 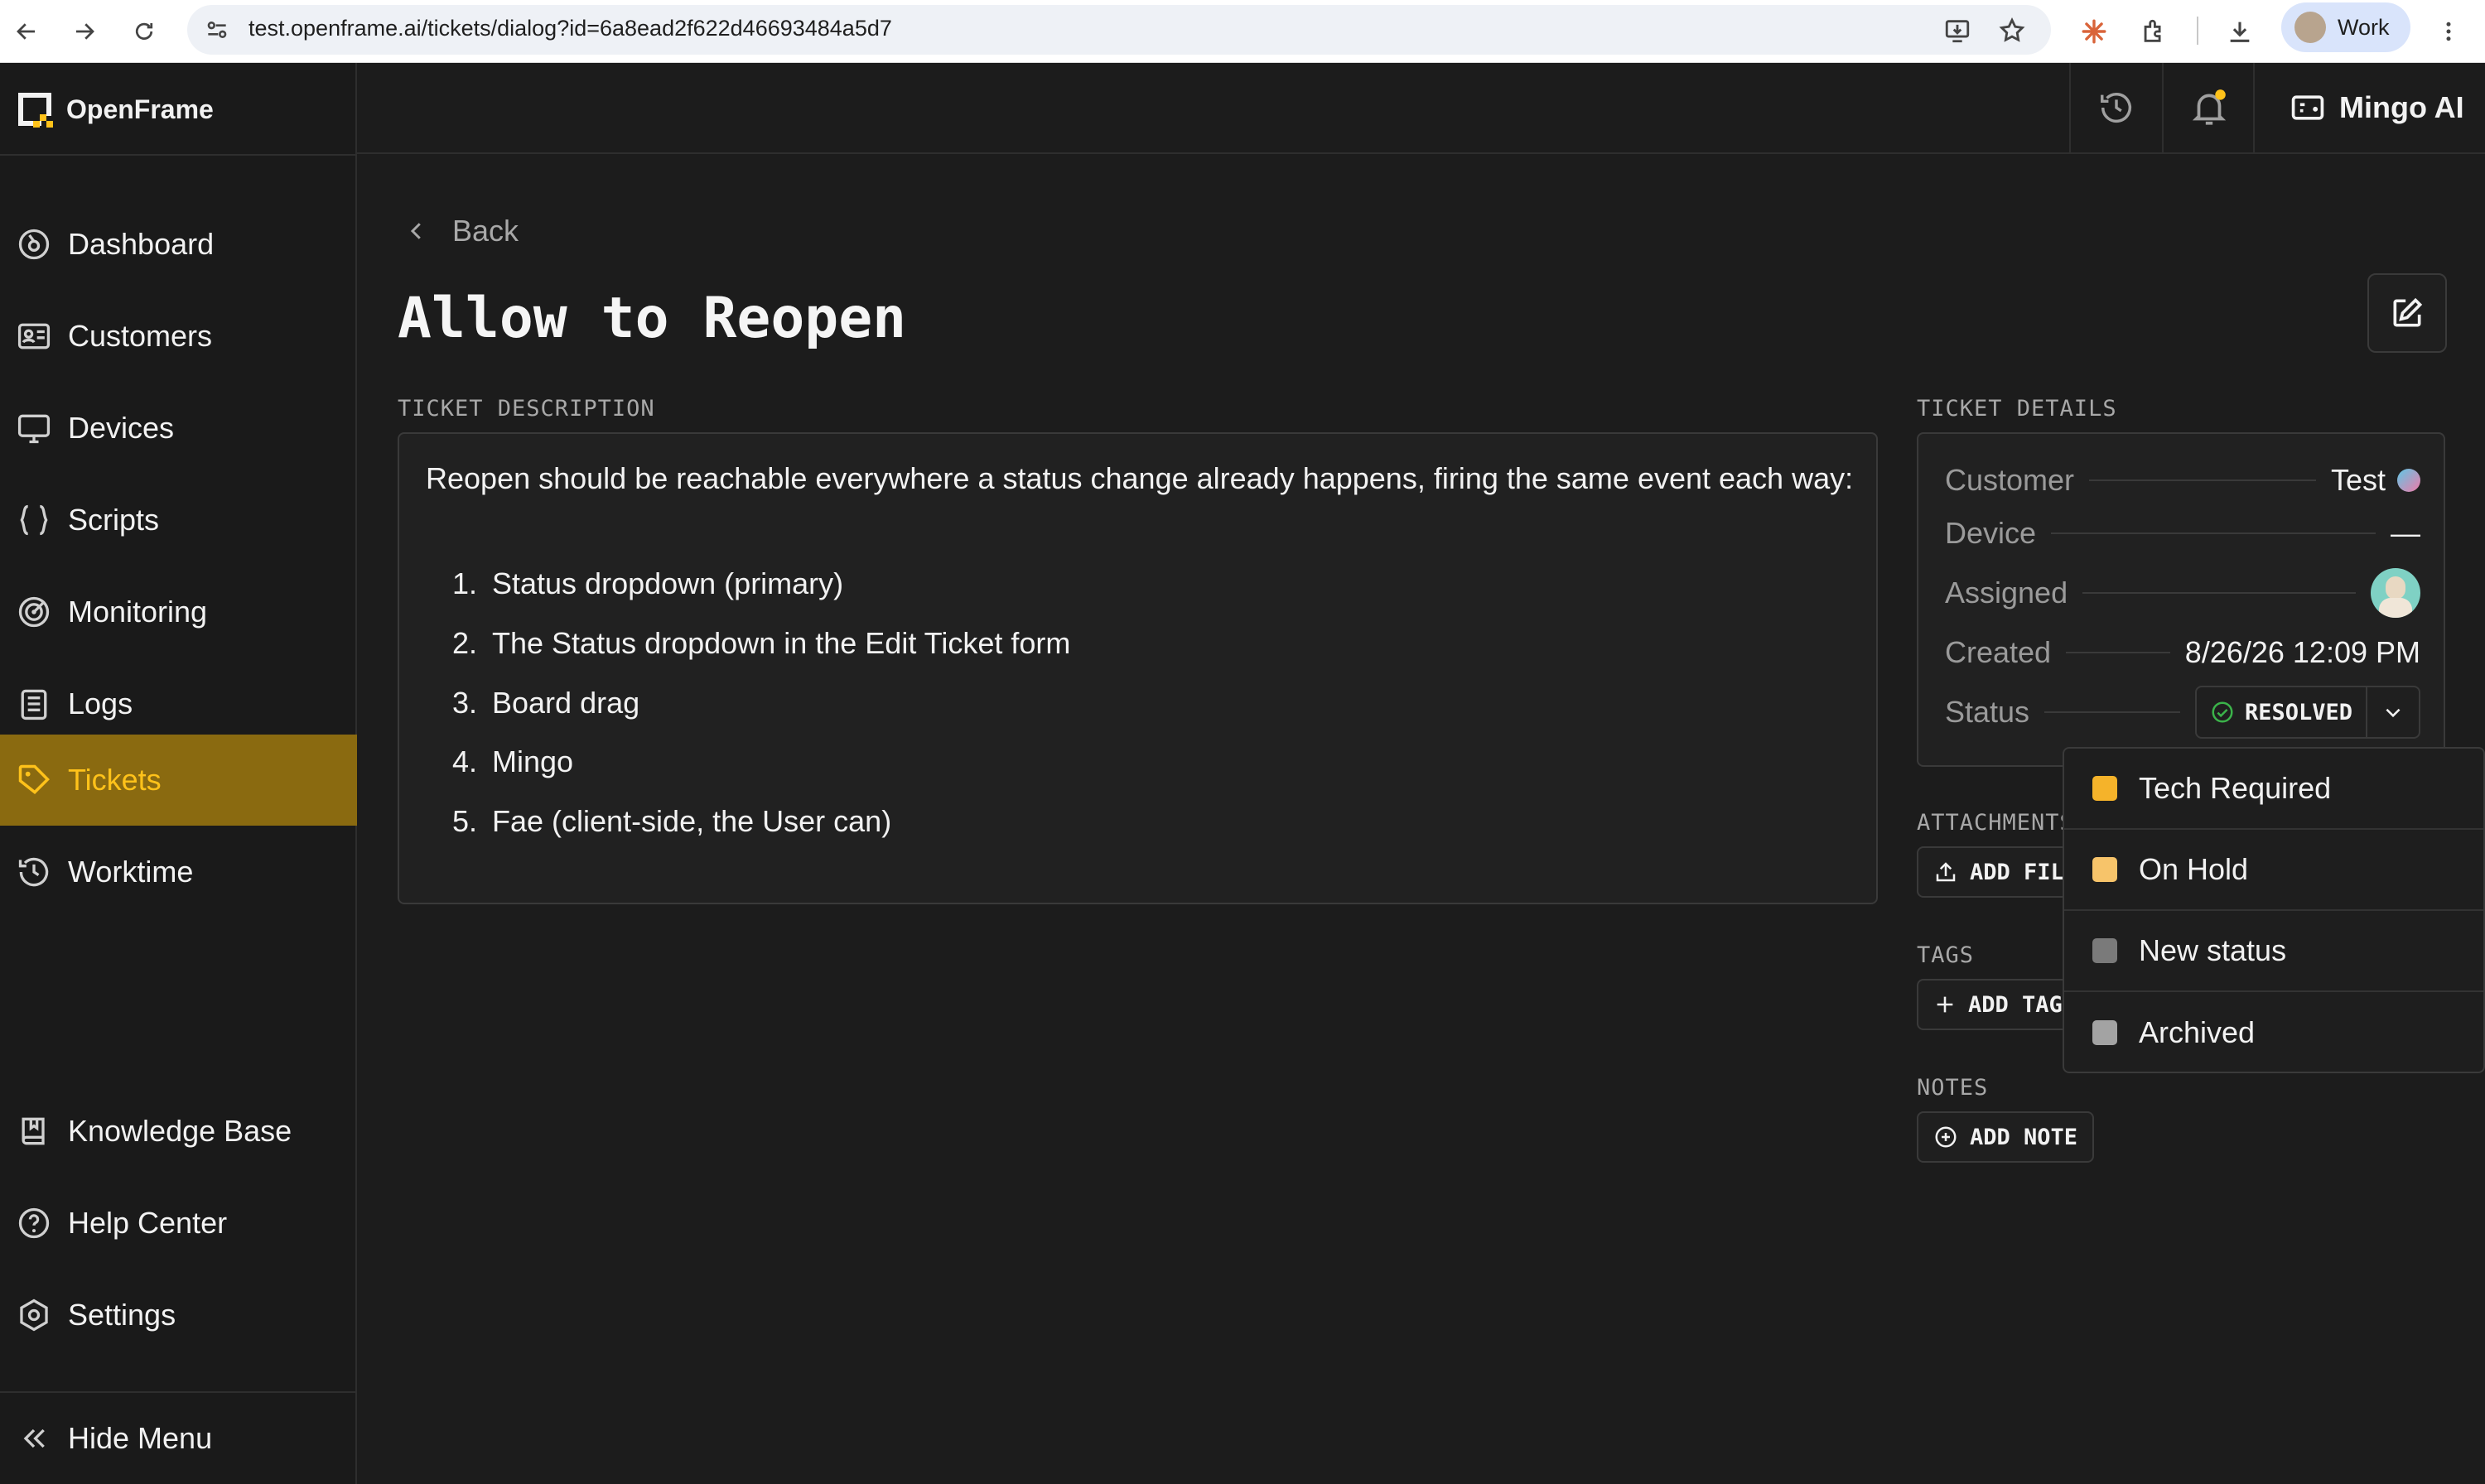 I want to click on page-title: Allow to Reopen, so click(x=652, y=318).